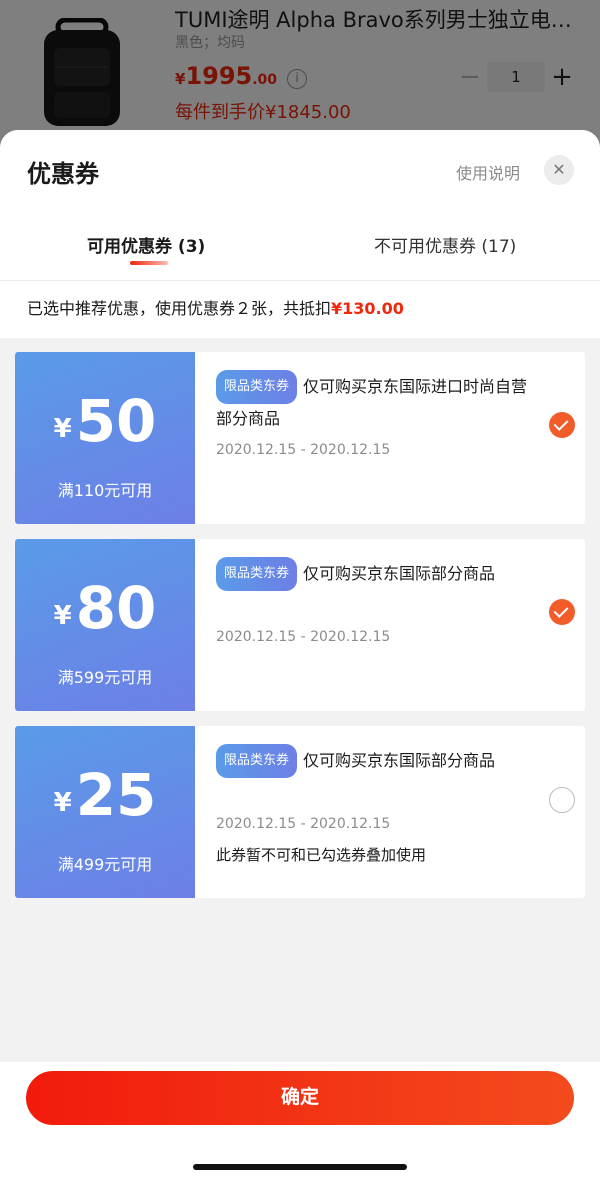 The height and width of the screenshot is (1183, 600). I want to click on summary-amount: ¥130.00, so click(367, 308).